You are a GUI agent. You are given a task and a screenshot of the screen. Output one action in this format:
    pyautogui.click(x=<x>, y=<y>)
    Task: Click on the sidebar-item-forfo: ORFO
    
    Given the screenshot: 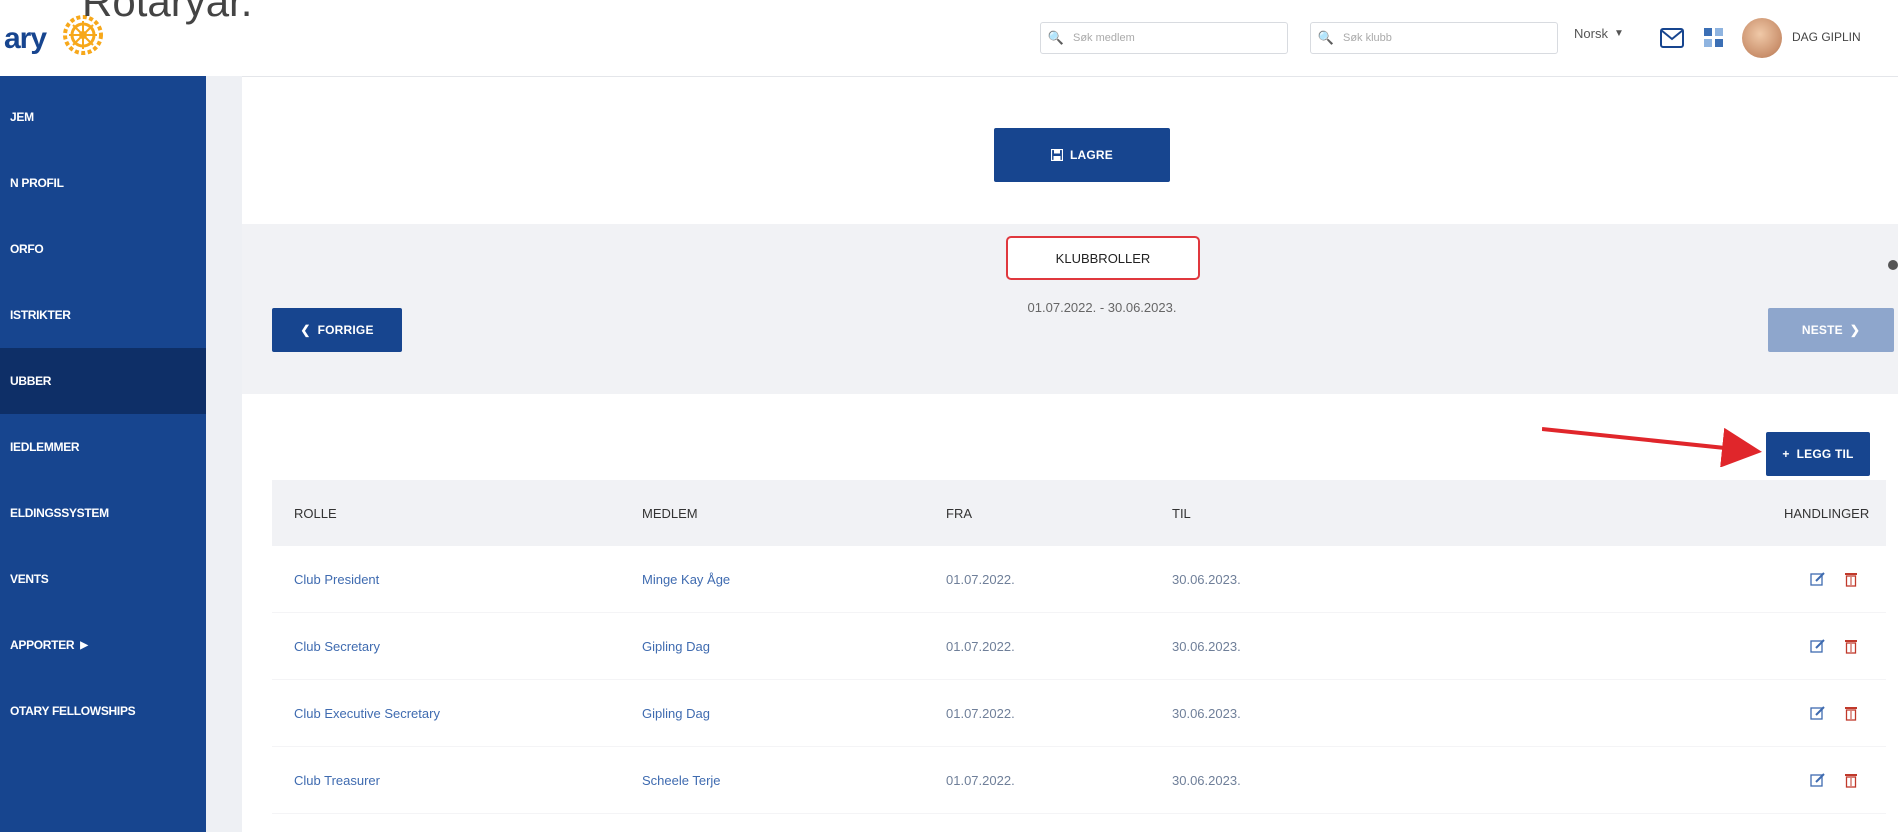 What is the action you would take?
    pyautogui.click(x=103, y=249)
    